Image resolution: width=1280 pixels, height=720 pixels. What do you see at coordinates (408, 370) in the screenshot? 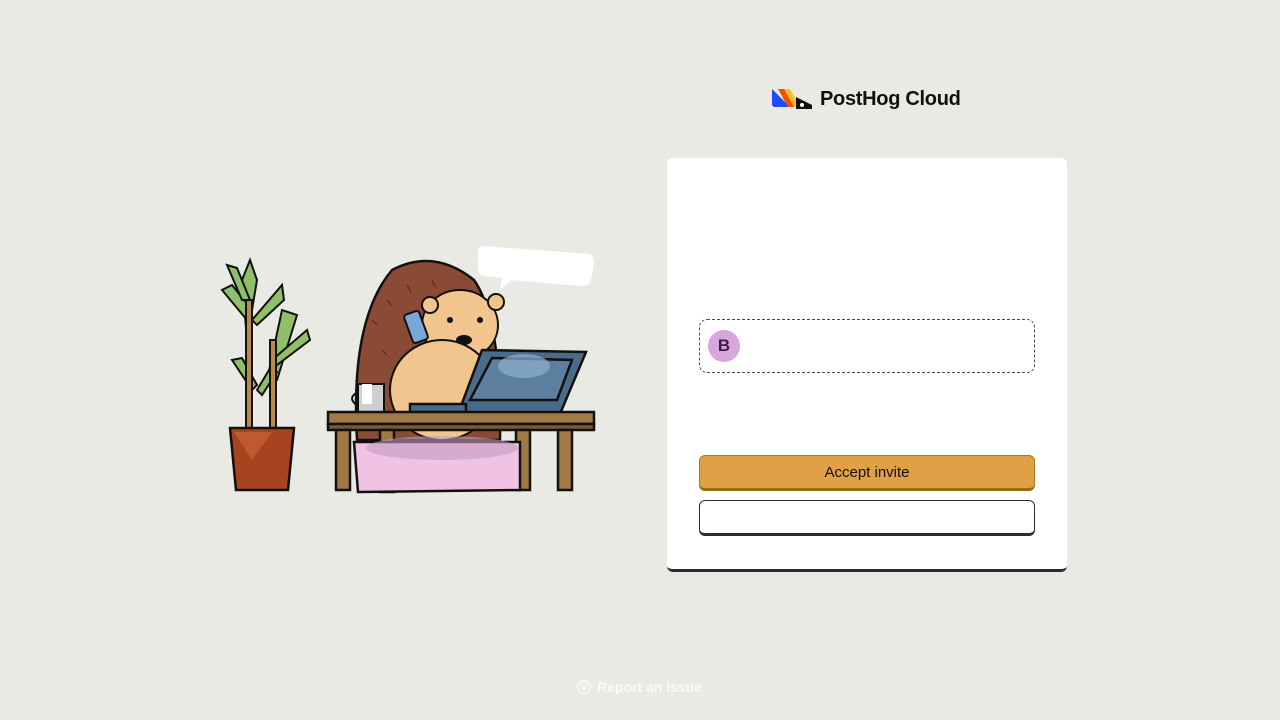
I see `hedgehog-at-desk-illustration` at bounding box center [408, 370].